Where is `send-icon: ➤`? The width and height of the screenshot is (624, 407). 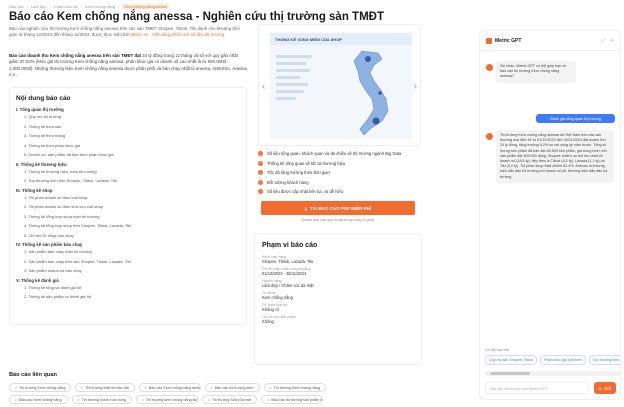 send-icon: ➤ is located at coordinates (600, 388).